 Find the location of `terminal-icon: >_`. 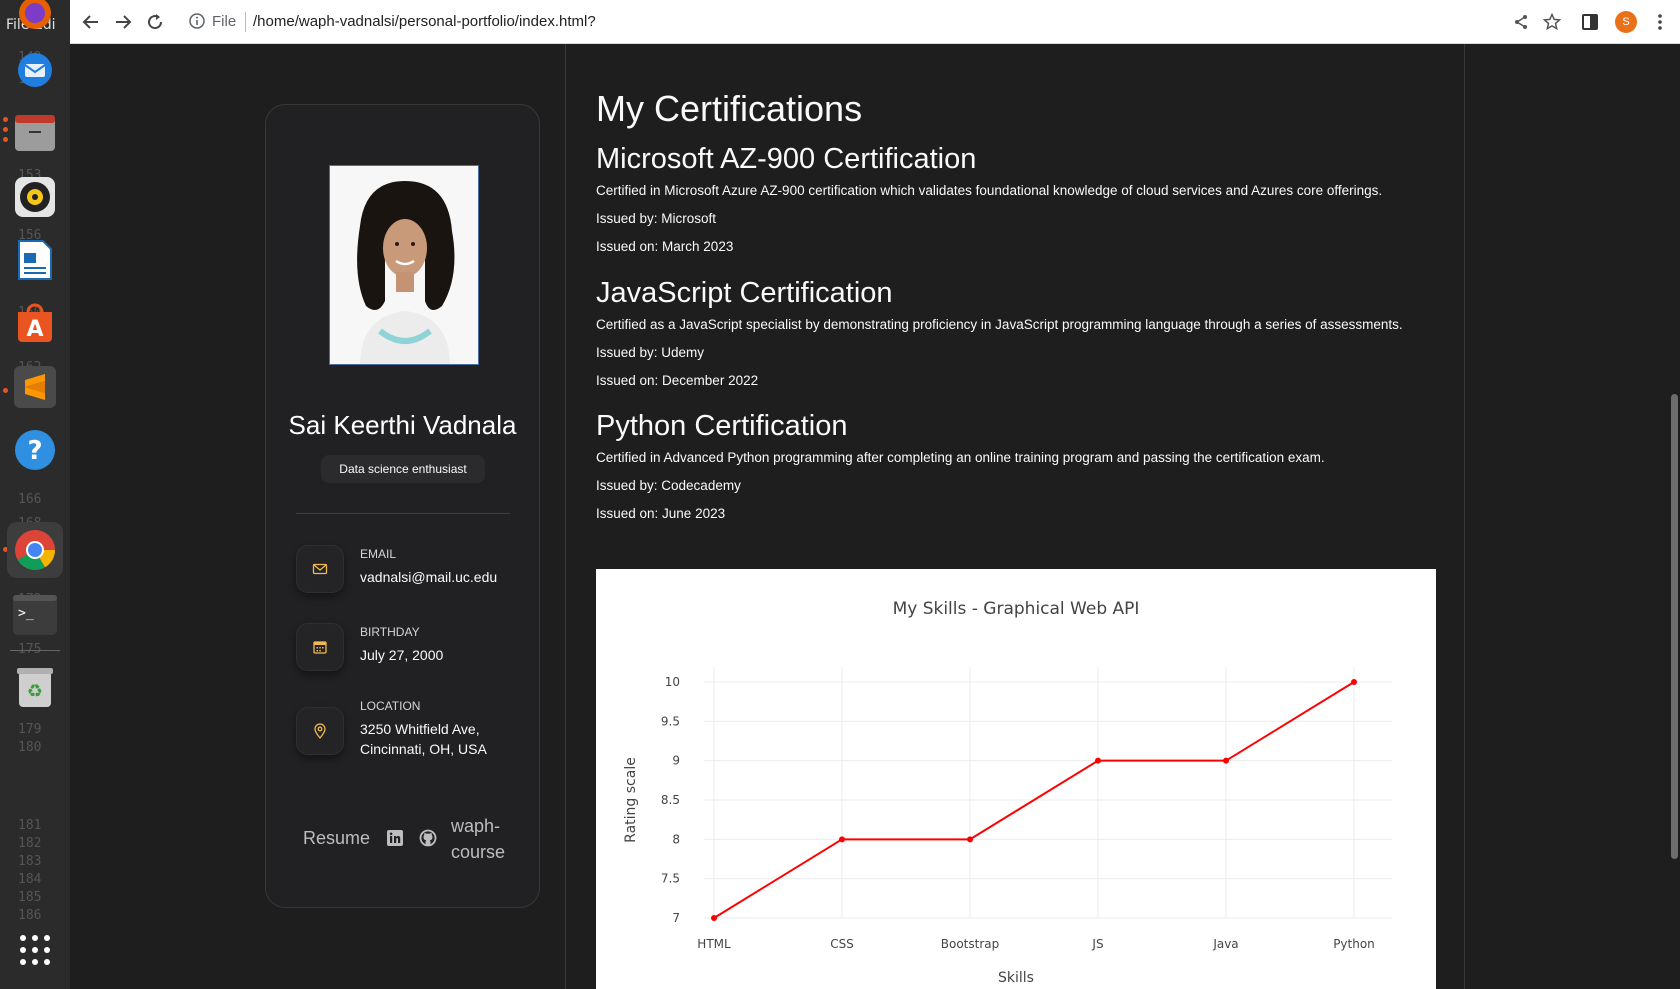

terminal-icon: >_ is located at coordinates (35, 615).